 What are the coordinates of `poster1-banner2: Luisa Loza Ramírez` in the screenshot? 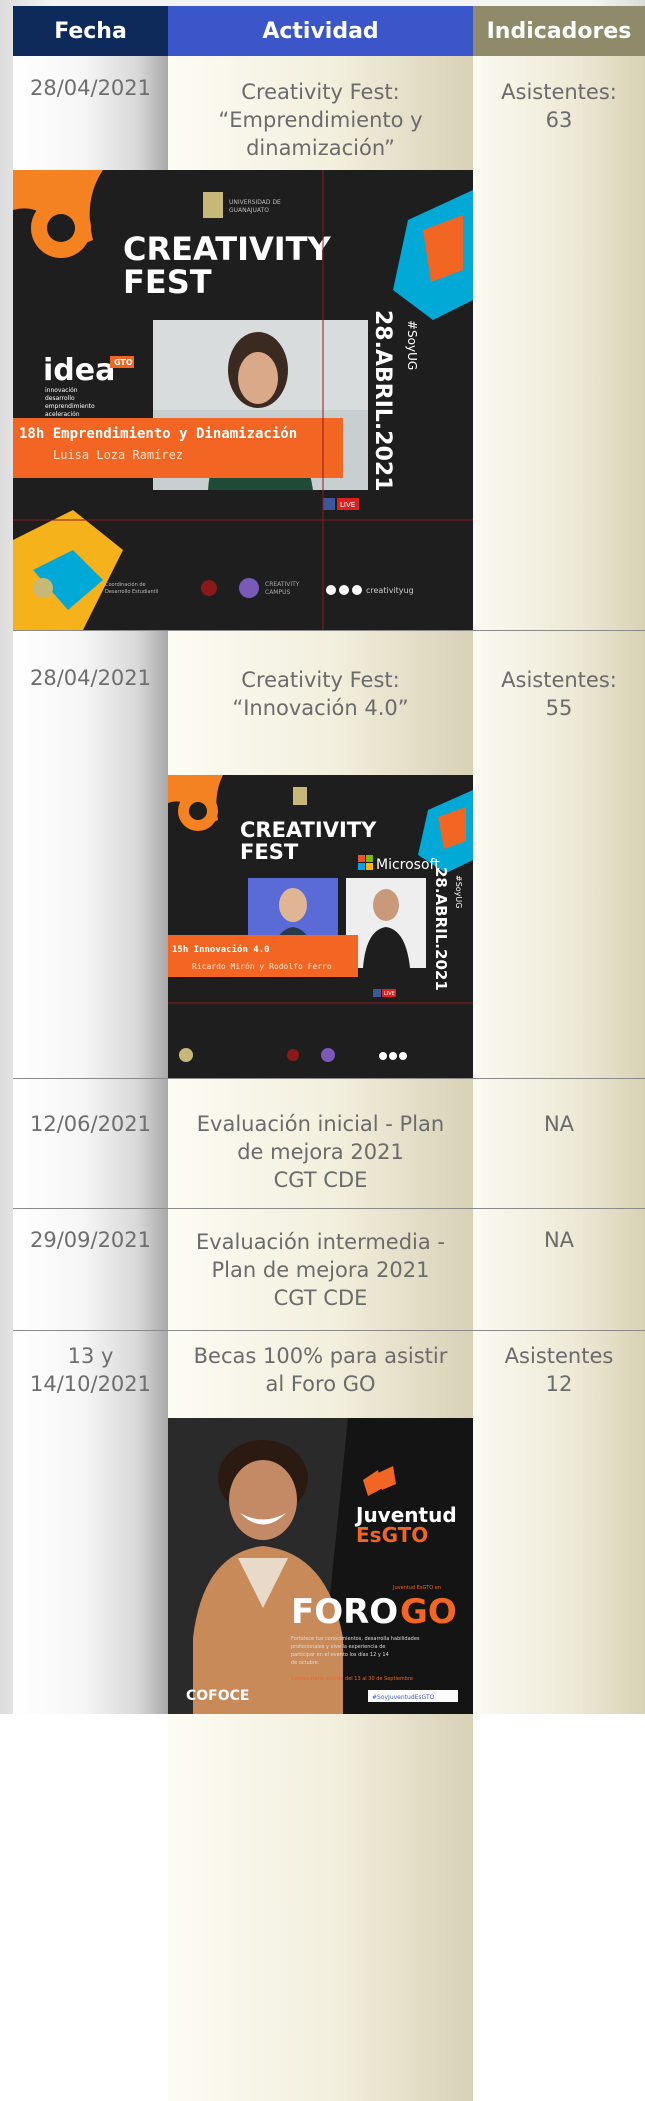 It's located at (118, 455).